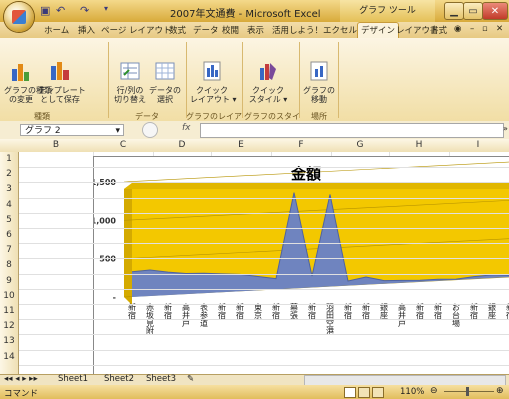 The image size is (509, 399). What do you see at coordinates (472, 29) in the screenshot?
I see `ribbon-minimize-icon: –` at bounding box center [472, 29].